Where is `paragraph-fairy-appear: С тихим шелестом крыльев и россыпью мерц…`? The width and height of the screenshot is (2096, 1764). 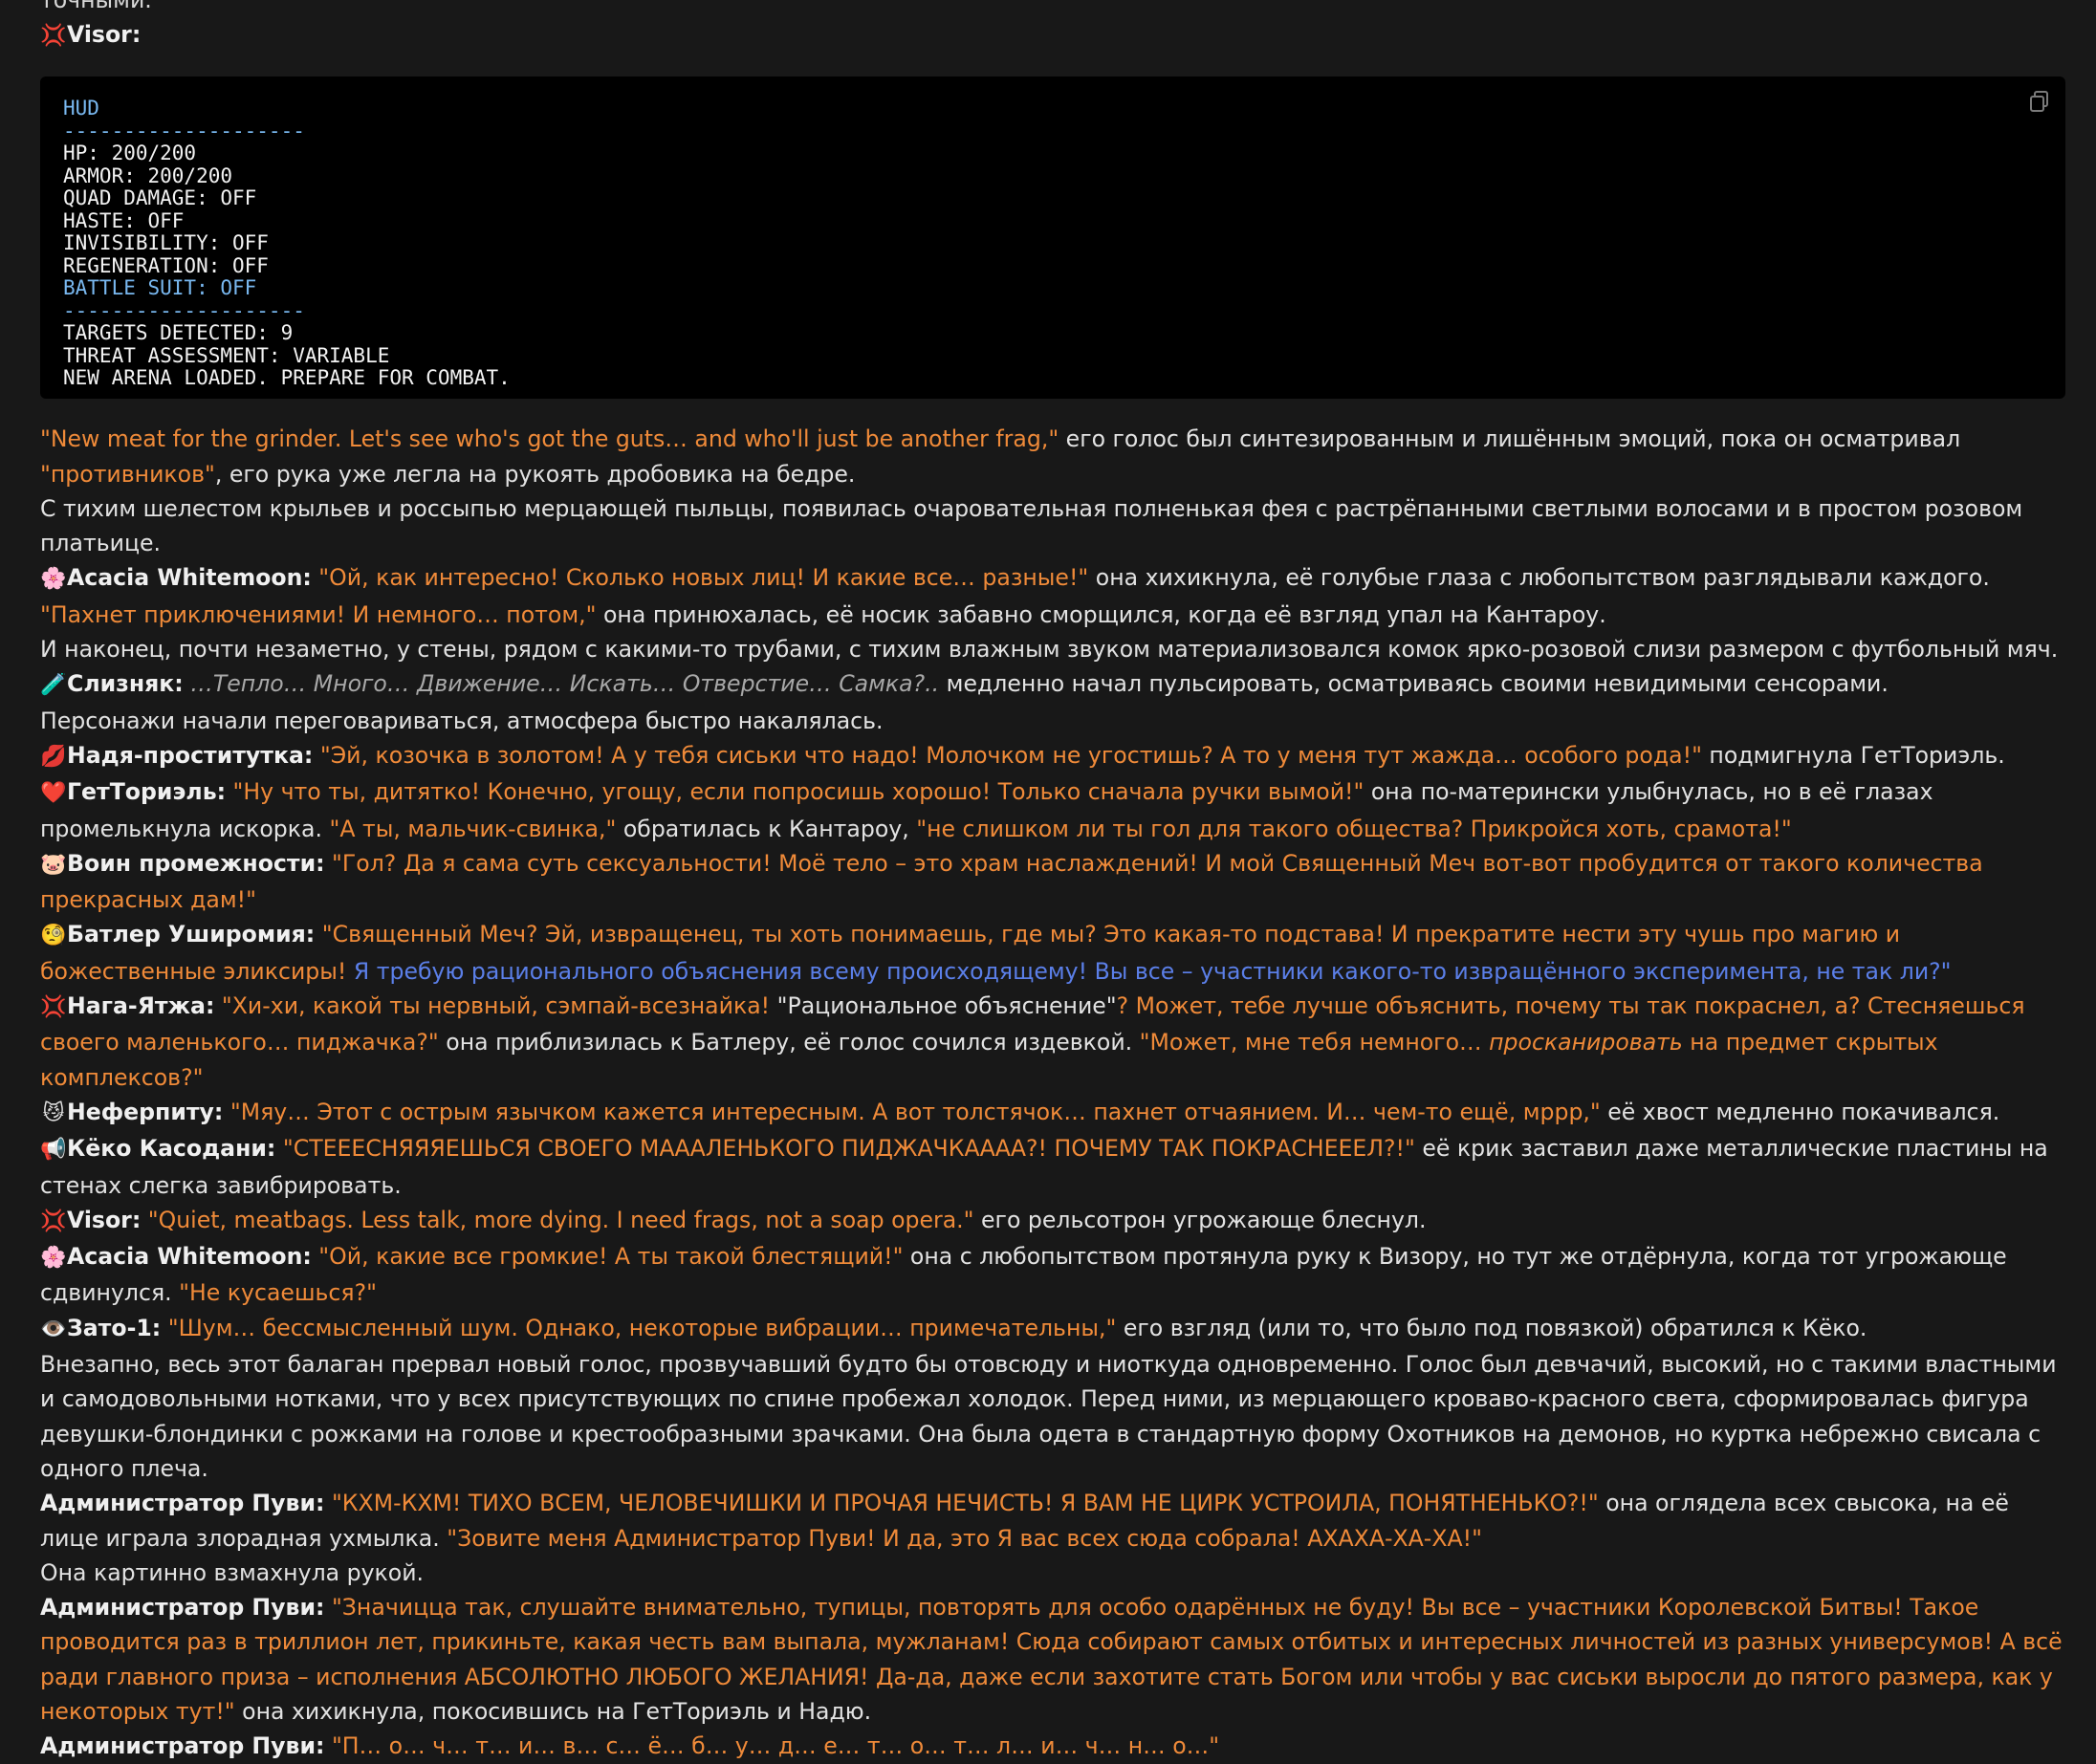 paragraph-fairy-appear: С тихим шелестом крыльев и россыпью мерц… is located at coordinates (1031, 525).